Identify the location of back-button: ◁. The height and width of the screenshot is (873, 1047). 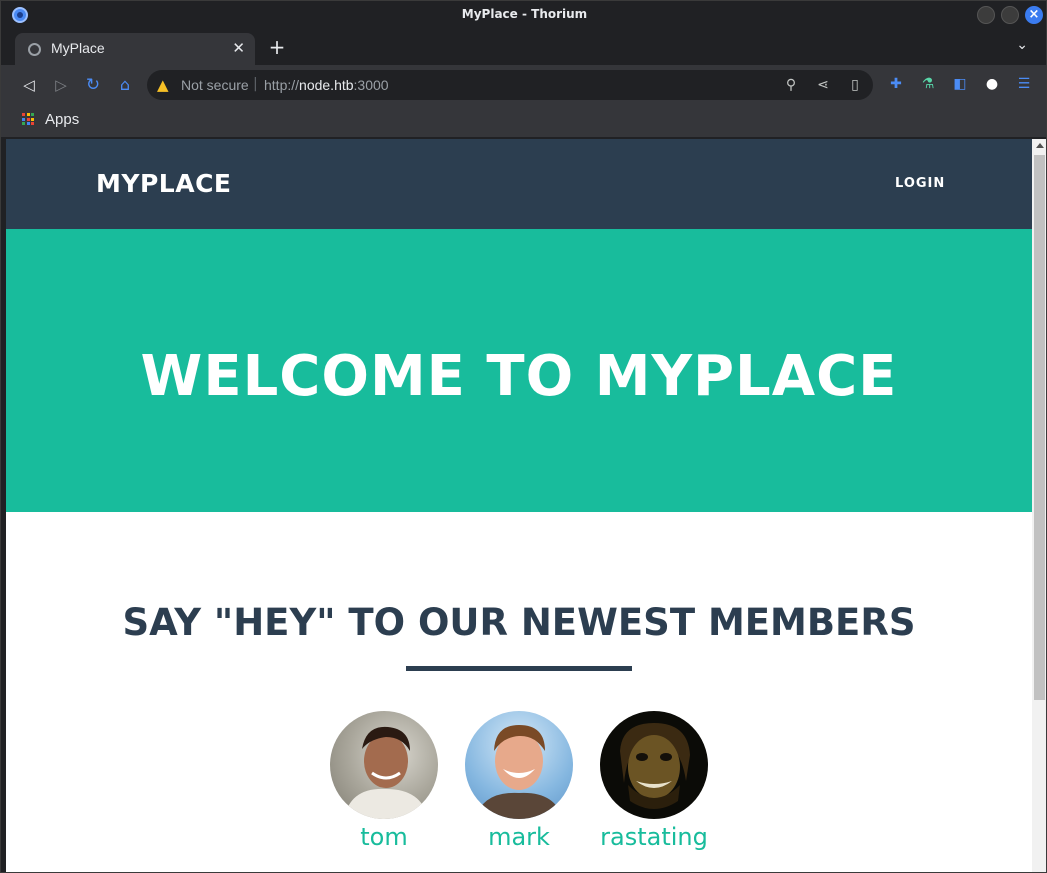
(29, 85).